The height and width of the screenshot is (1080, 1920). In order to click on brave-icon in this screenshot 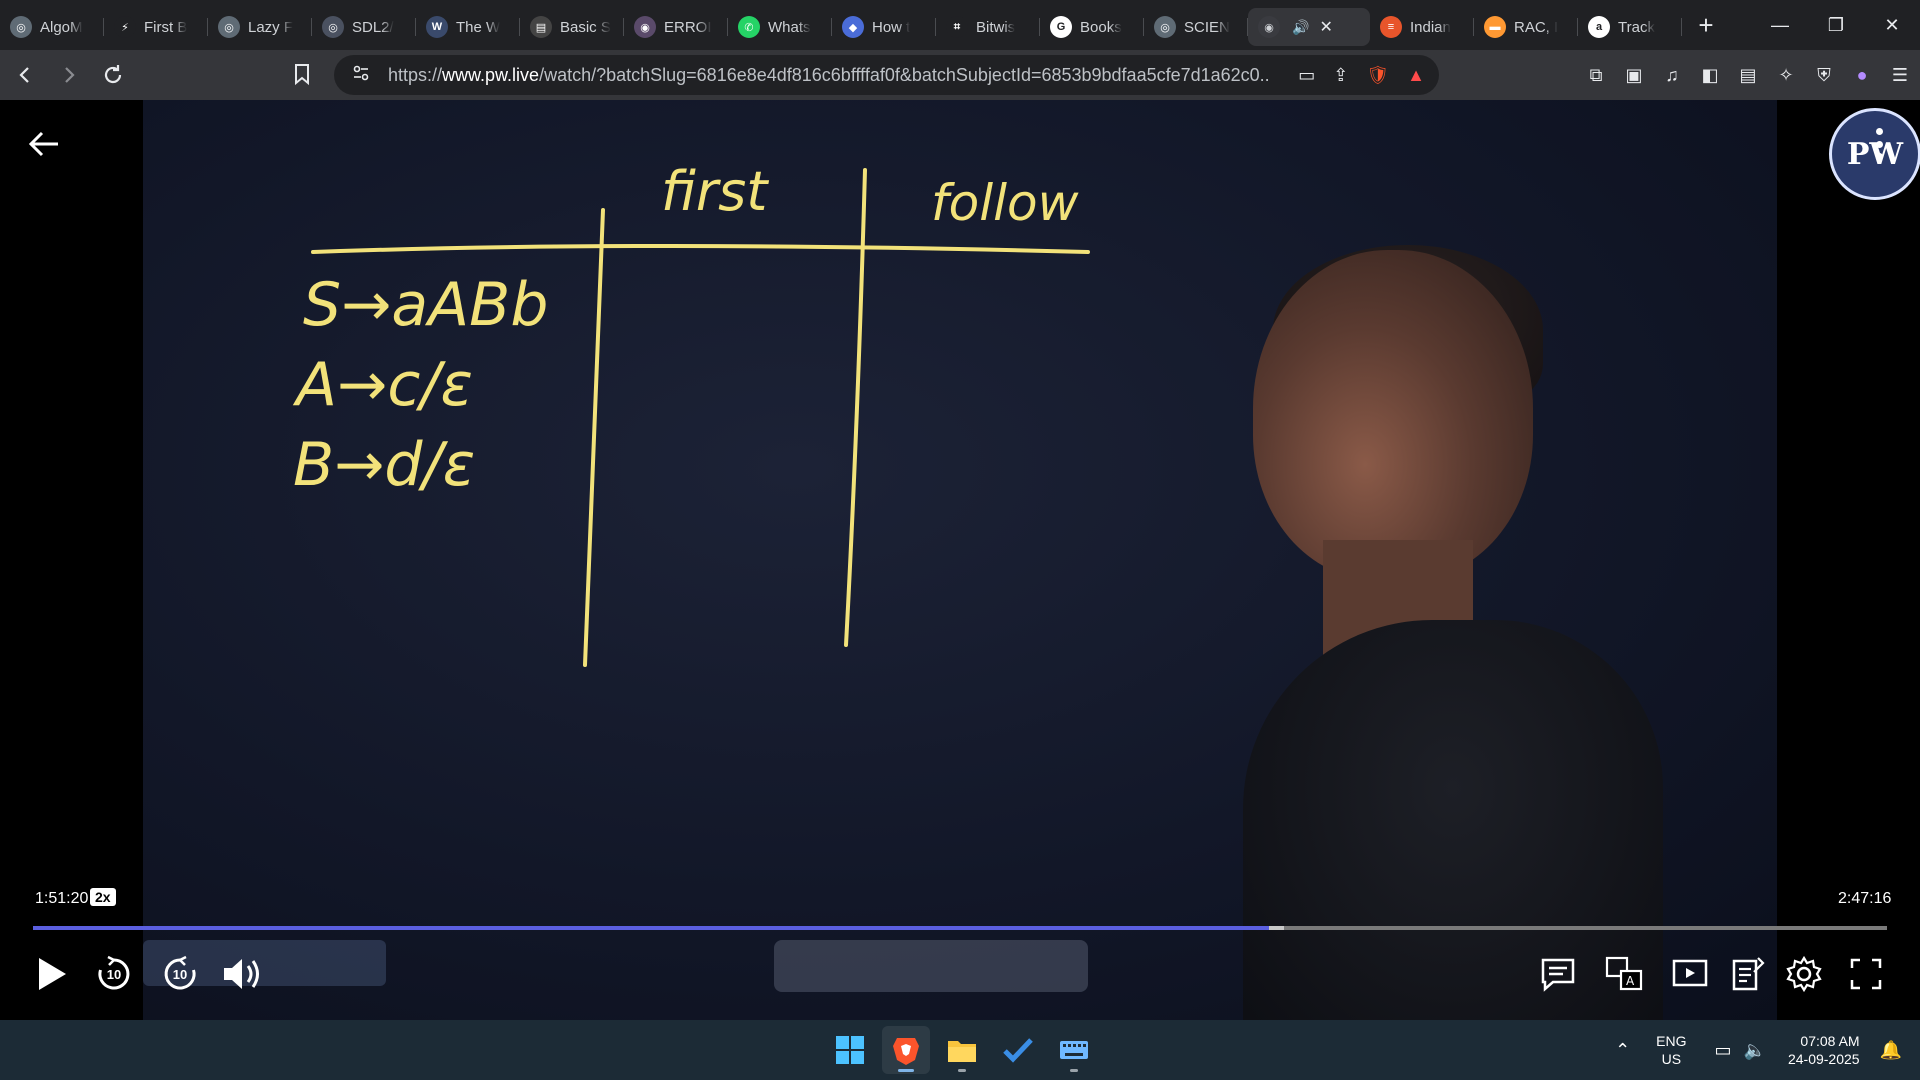, I will do `click(906, 1051)`.